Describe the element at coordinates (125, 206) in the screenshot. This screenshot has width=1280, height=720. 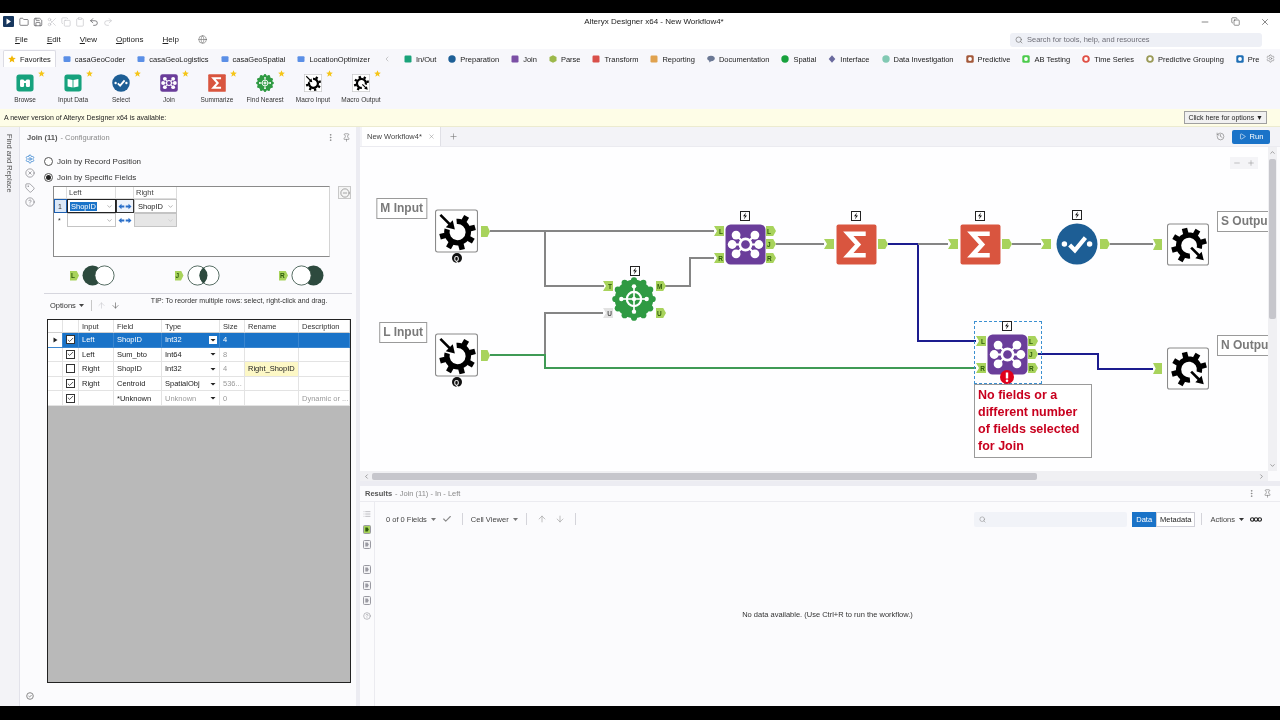
I see `double-arrow-icon` at that location.